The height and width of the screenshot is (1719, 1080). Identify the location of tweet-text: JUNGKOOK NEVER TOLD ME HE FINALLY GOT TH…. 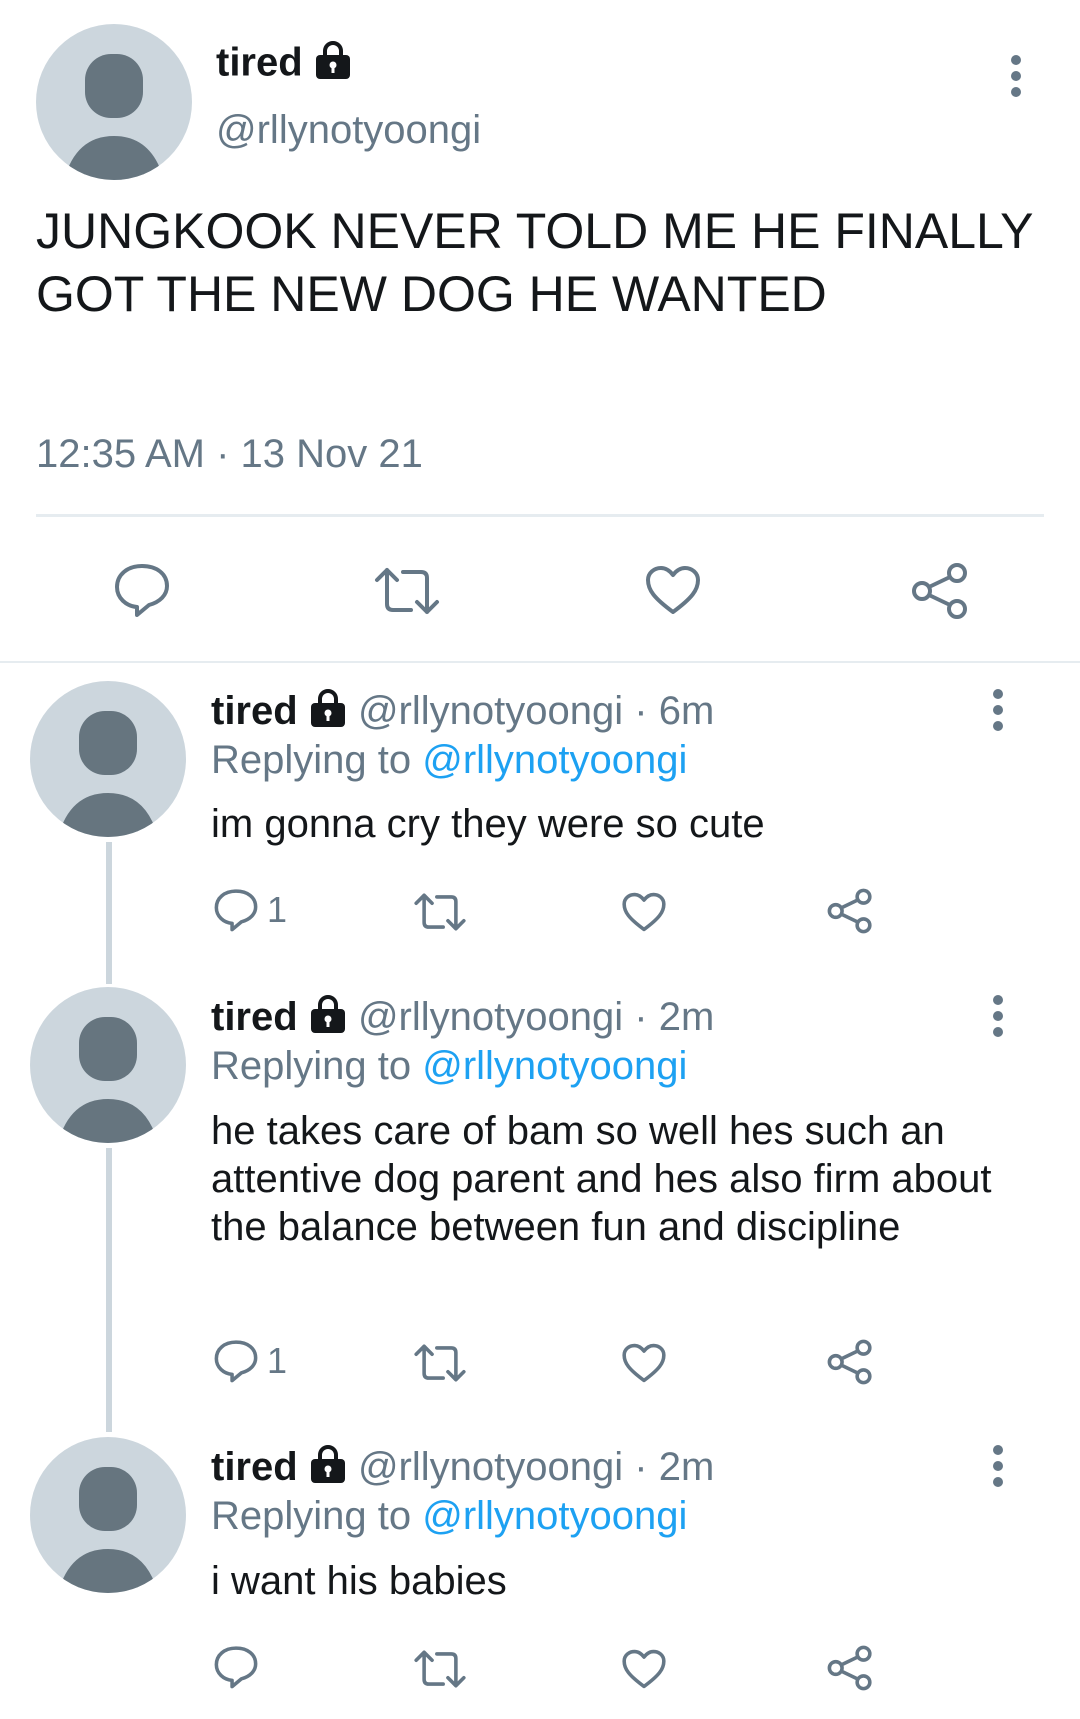
(534, 262).